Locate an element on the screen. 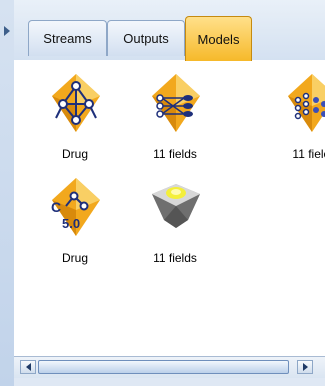 This screenshot has height=386, width=325. model-nugget: 11 fiel­c is located at coordinates (295, 122).